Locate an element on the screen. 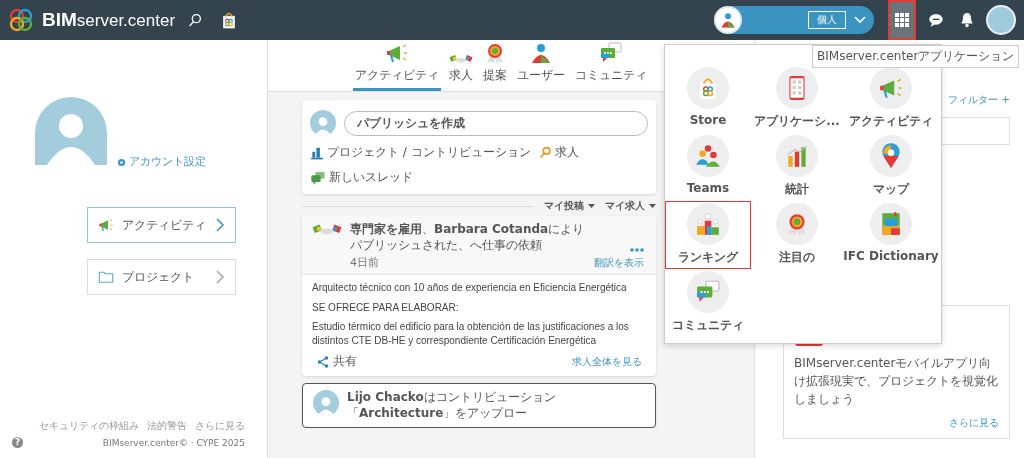 The image size is (1024, 458). promo-text: BIMserver.centerモバイルアプリ向け拡張現実で、プロジェクトを視覚化しましょう is located at coordinates (896, 381).